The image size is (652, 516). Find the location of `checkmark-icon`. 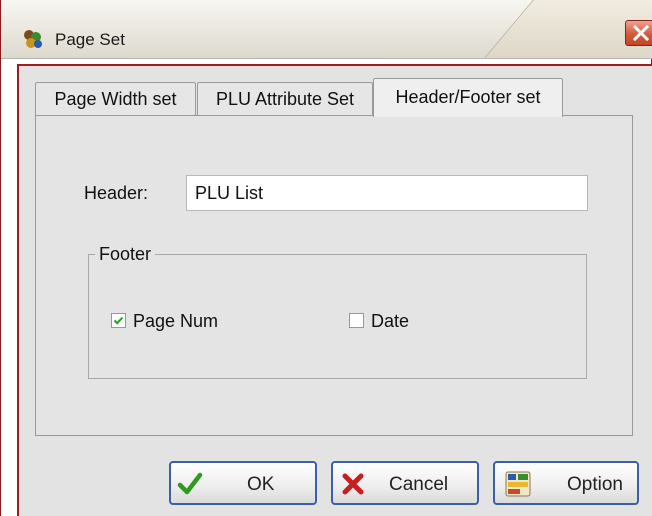

checkmark-icon is located at coordinates (118, 320).